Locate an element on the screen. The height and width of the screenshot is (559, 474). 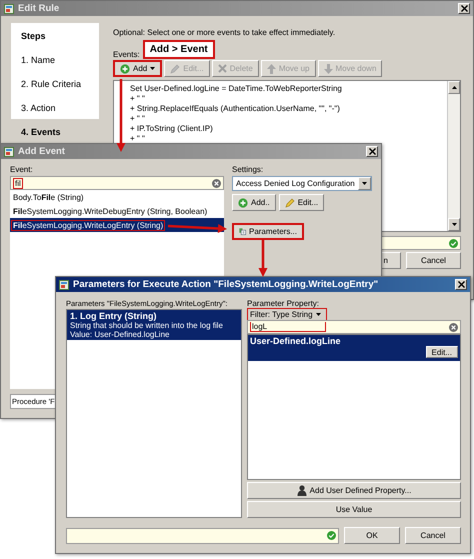
events-label: Events: is located at coordinates (126, 54).